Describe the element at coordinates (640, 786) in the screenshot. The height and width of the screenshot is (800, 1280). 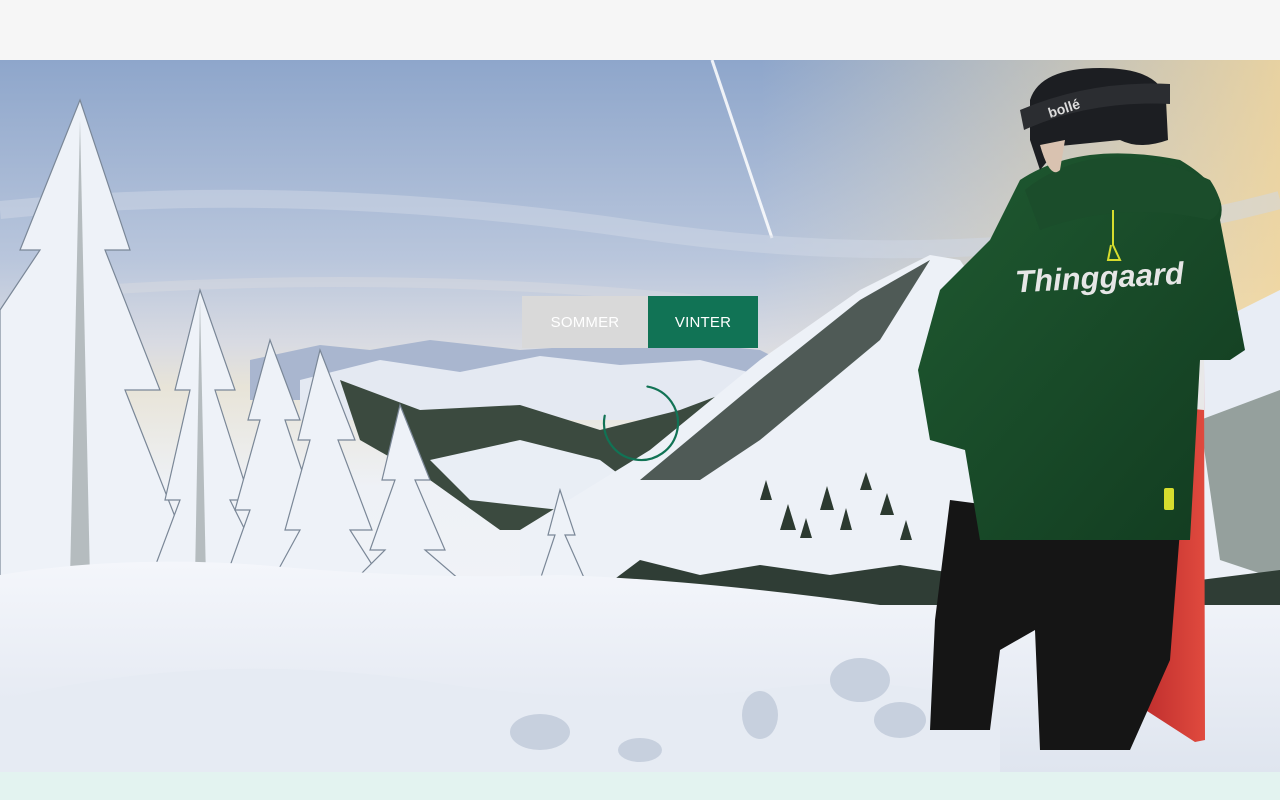
I see `bottom-strip` at that location.